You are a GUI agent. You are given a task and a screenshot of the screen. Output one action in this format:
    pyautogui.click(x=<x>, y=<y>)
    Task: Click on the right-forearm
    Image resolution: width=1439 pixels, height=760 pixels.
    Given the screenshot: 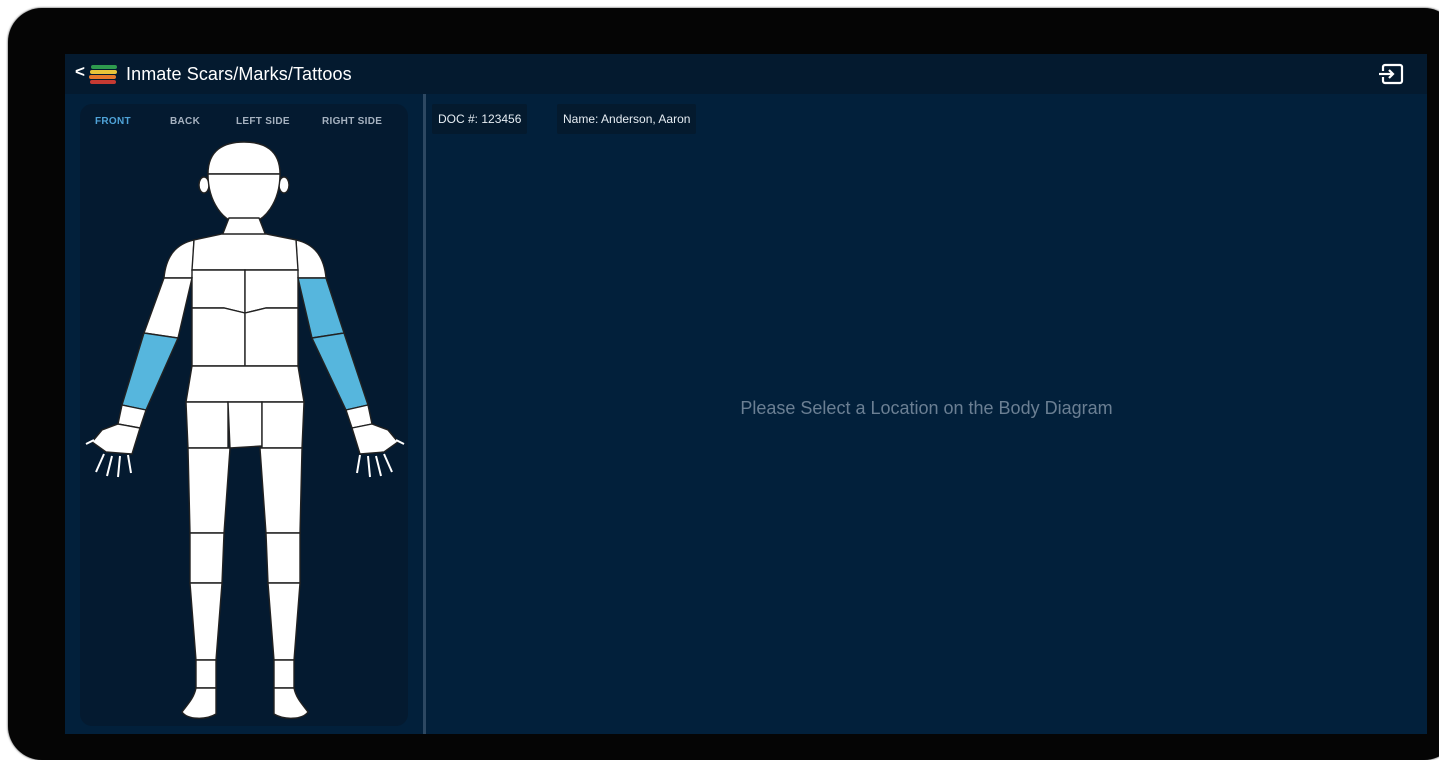 What is the action you would take?
    pyautogui.click(x=150, y=371)
    